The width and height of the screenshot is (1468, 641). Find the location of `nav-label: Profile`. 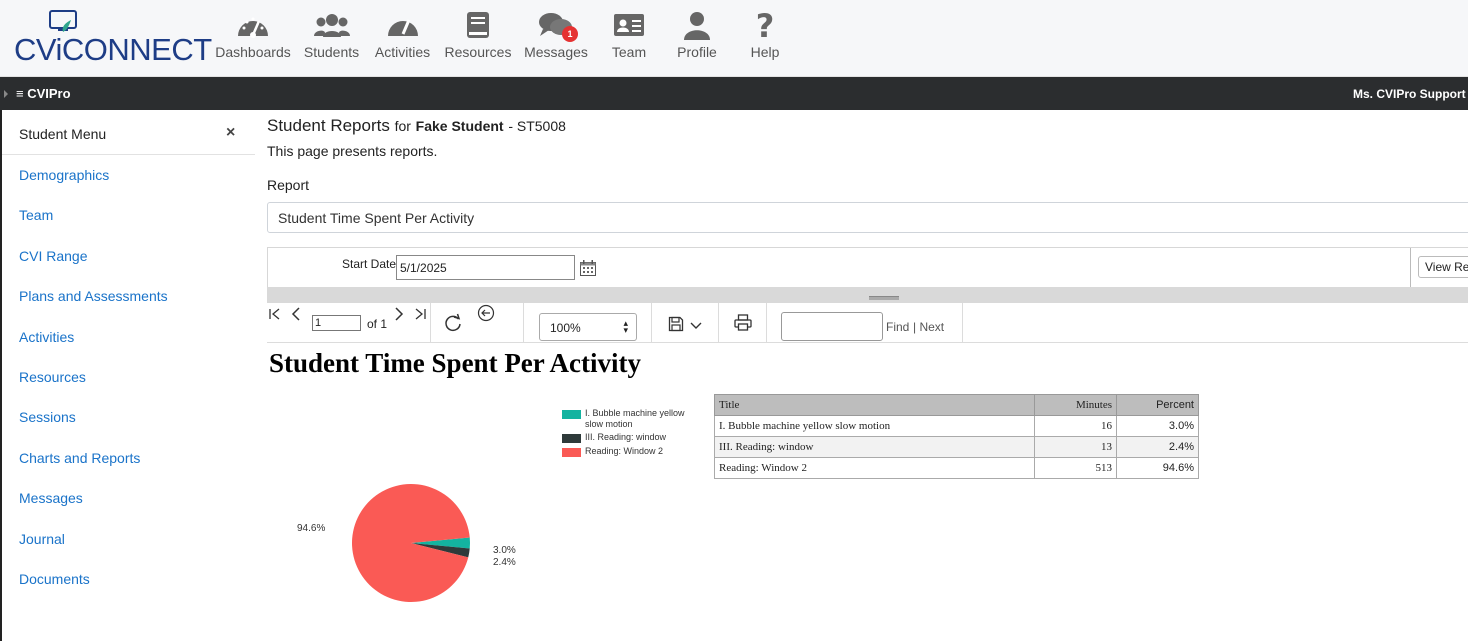

nav-label: Profile is located at coordinates (697, 52).